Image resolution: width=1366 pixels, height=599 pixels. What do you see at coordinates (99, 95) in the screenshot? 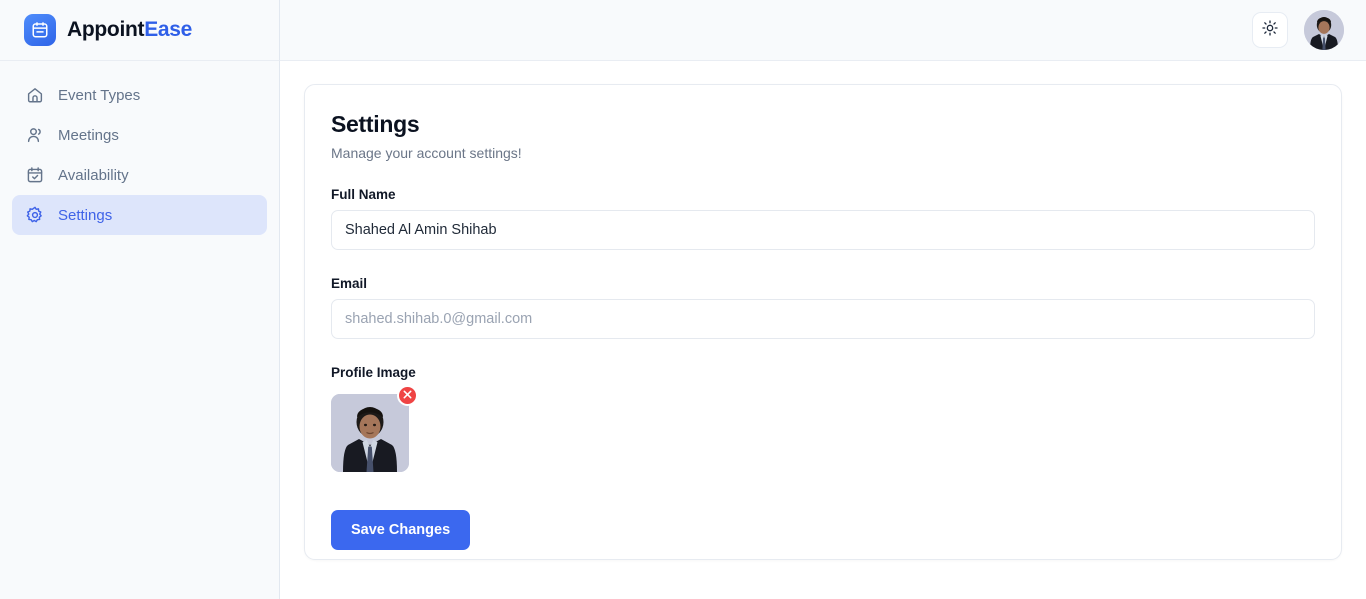
I see `sidebar-item-label: Event Types` at bounding box center [99, 95].